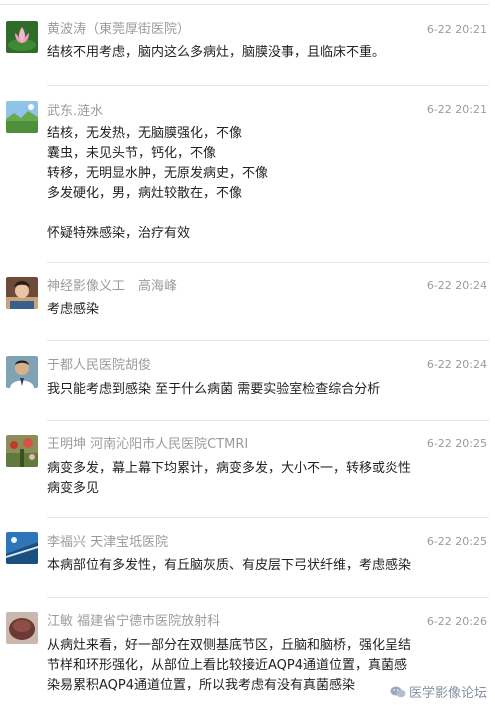 The image size is (495, 705). I want to click on round-object-avatar, so click(22, 628).